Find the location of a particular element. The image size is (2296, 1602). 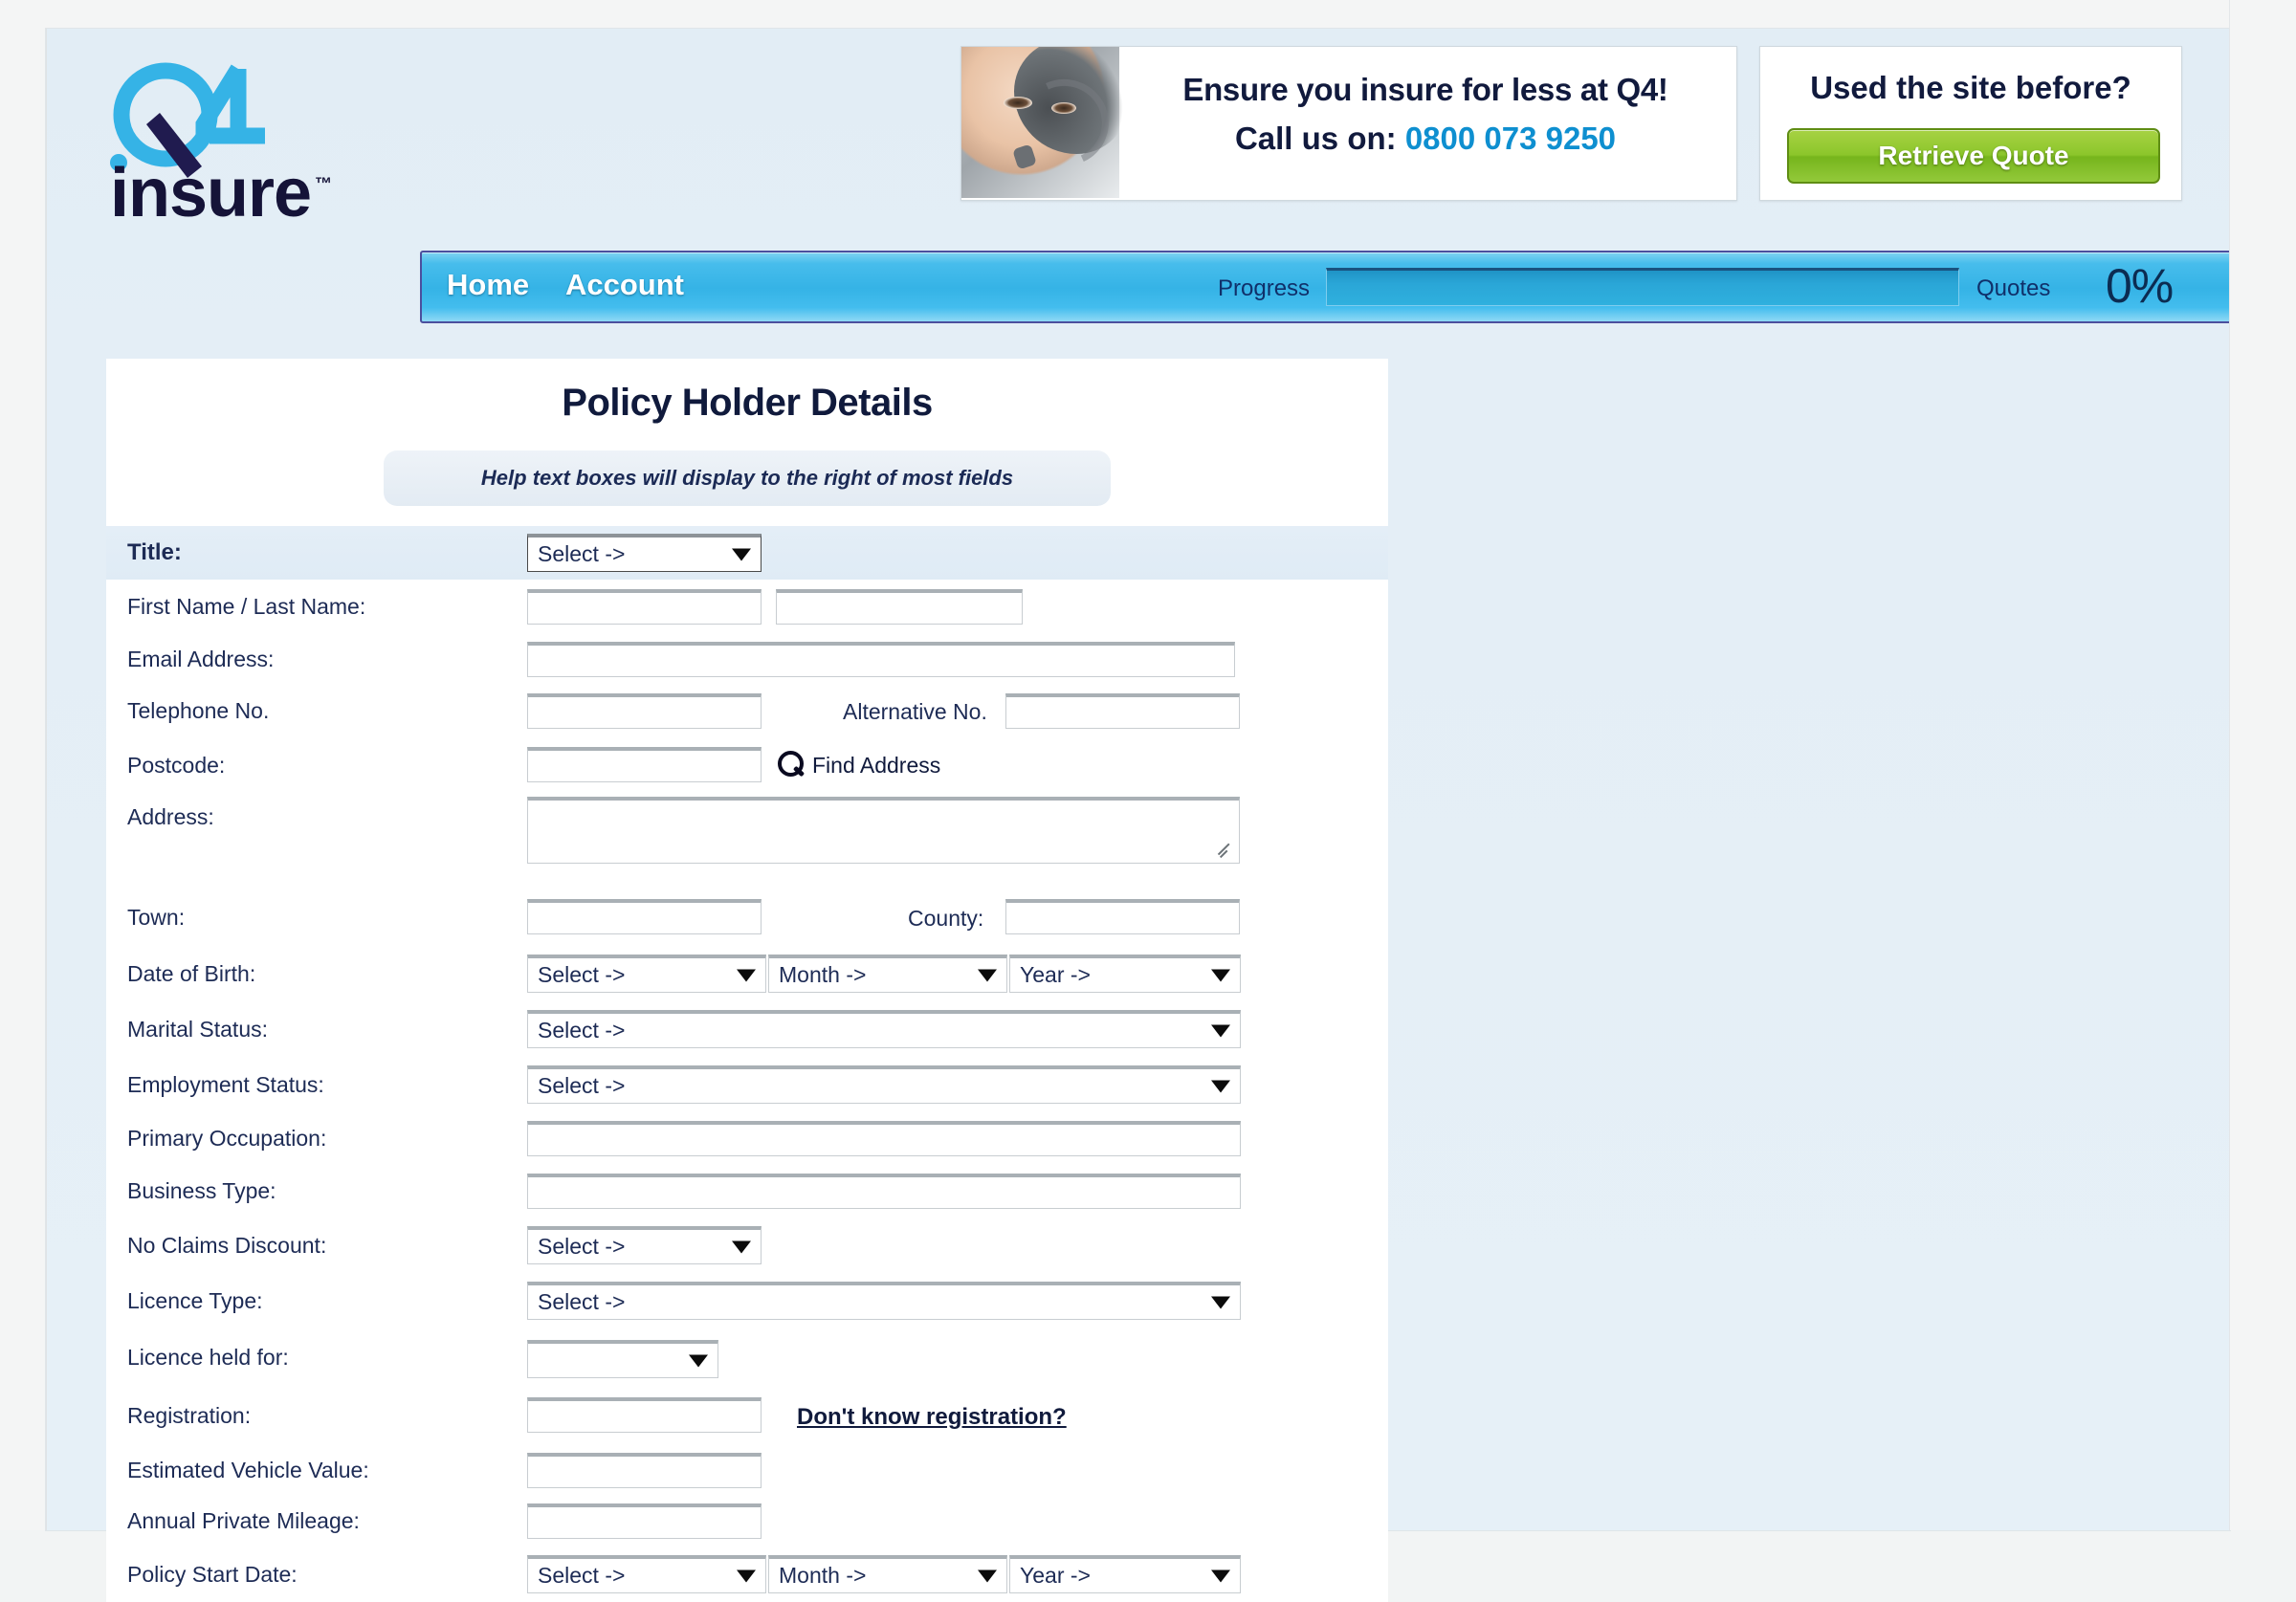

dont-know-registration-link: Don't know registration? is located at coordinates (932, 1417).